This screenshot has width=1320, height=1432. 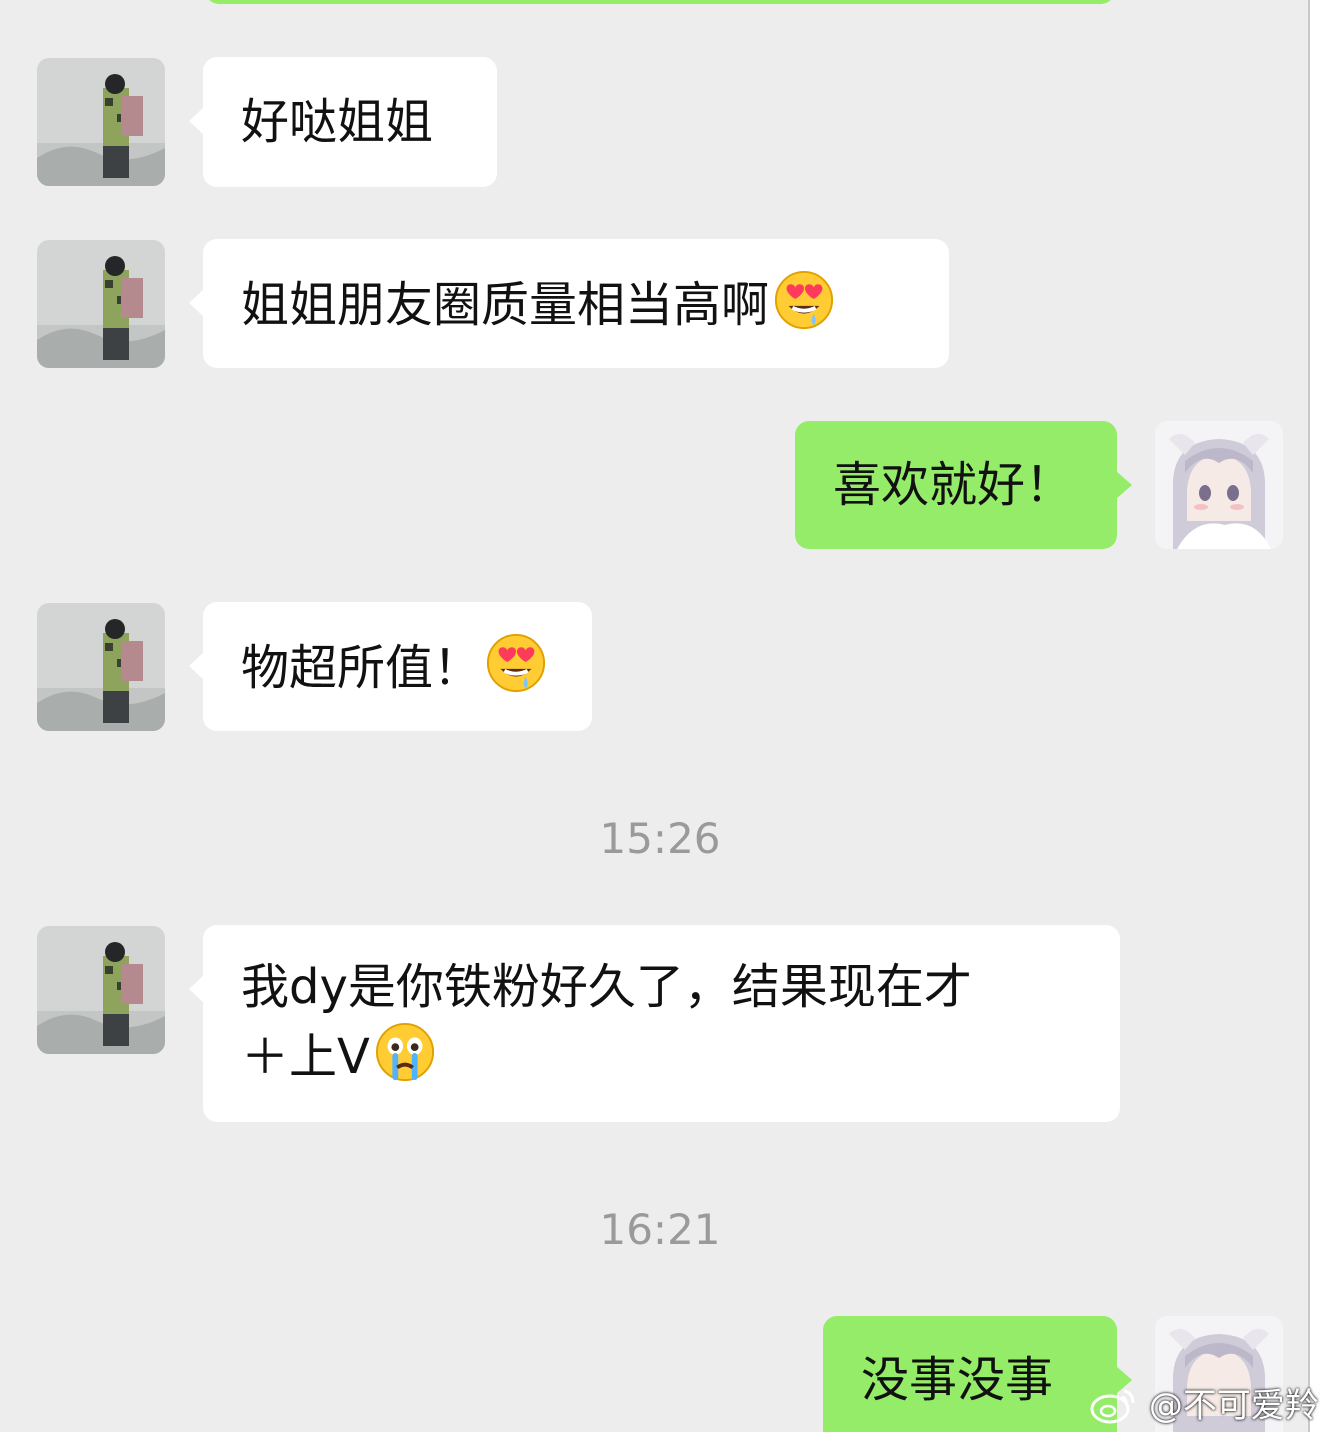 What do you see at coordinates (405, 1052) in the screenshot?
I see `crying-face-icon` at bounding box center [405, 1052].